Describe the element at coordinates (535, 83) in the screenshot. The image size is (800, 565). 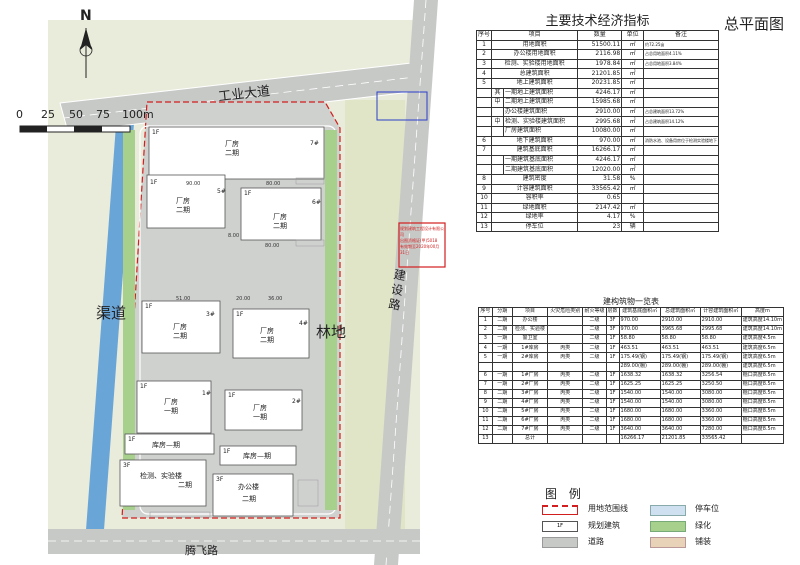
I see `econ-item: 地上建筑面积` at that location.